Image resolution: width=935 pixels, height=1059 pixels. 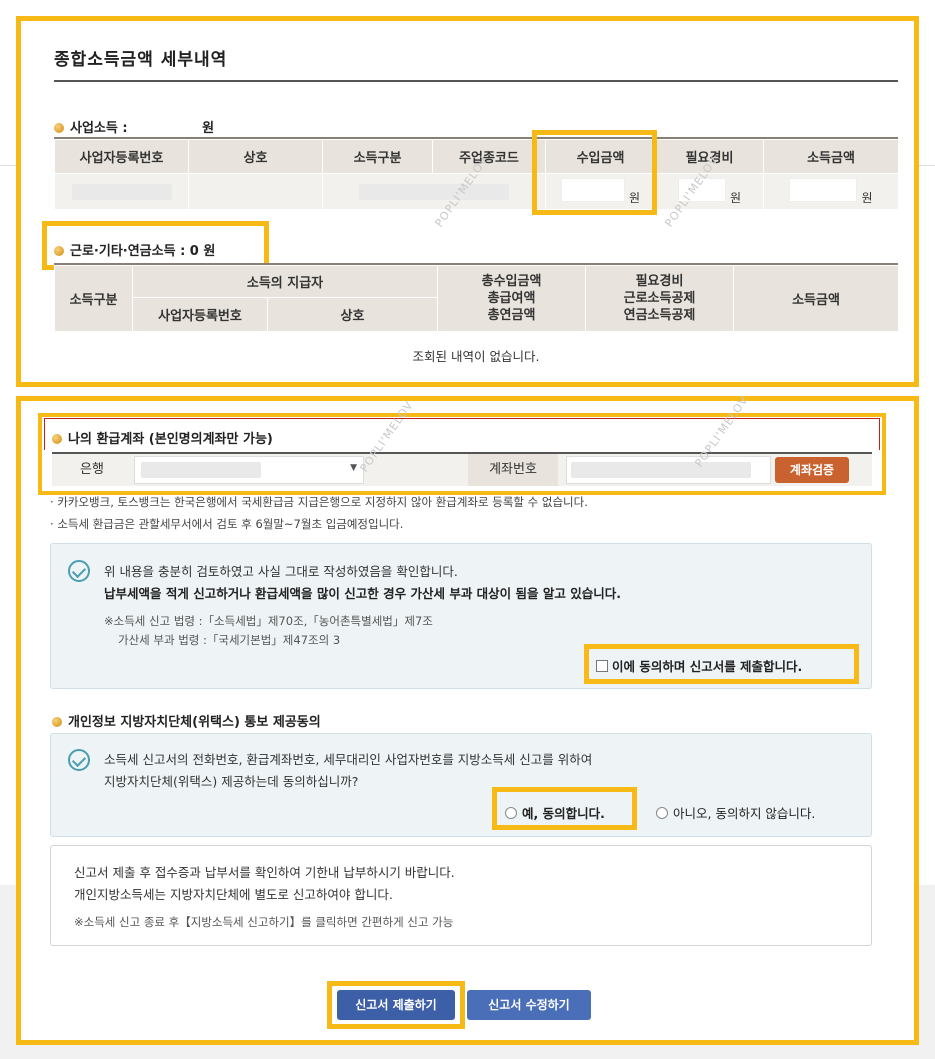 What do you see at coordinates (668, 470) in the screenshot?
I see `account-input` at bounding box center [668, 470].